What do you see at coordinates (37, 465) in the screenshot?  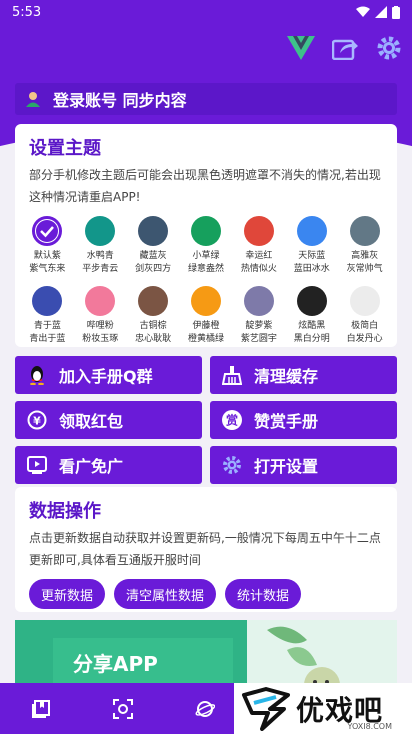 I see `video-play-icon` at bounding box center [37, 465].